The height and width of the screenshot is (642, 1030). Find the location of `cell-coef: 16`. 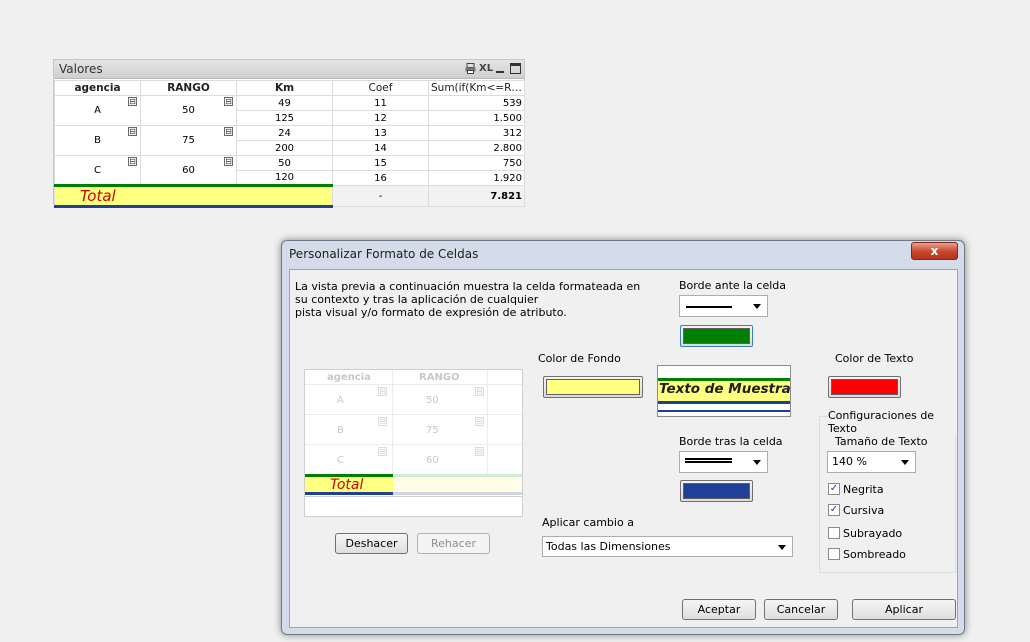

cell-coef: 16 is located at coordinates (380, 178).